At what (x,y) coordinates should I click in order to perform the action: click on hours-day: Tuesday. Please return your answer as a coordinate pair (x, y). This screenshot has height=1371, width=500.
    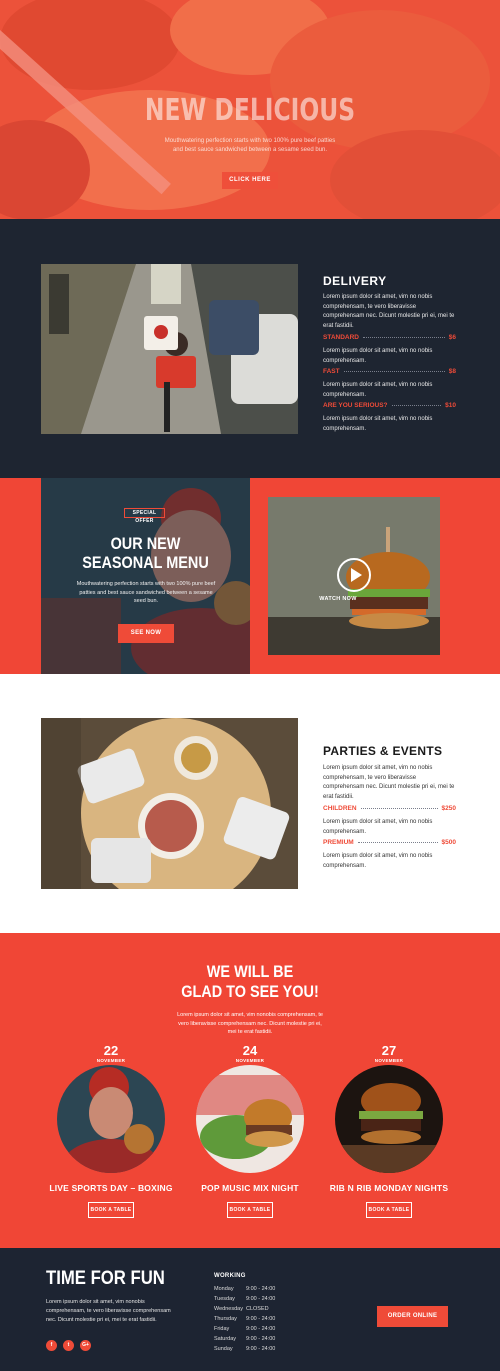
    Looking at the image, I should click on (224, 1299).